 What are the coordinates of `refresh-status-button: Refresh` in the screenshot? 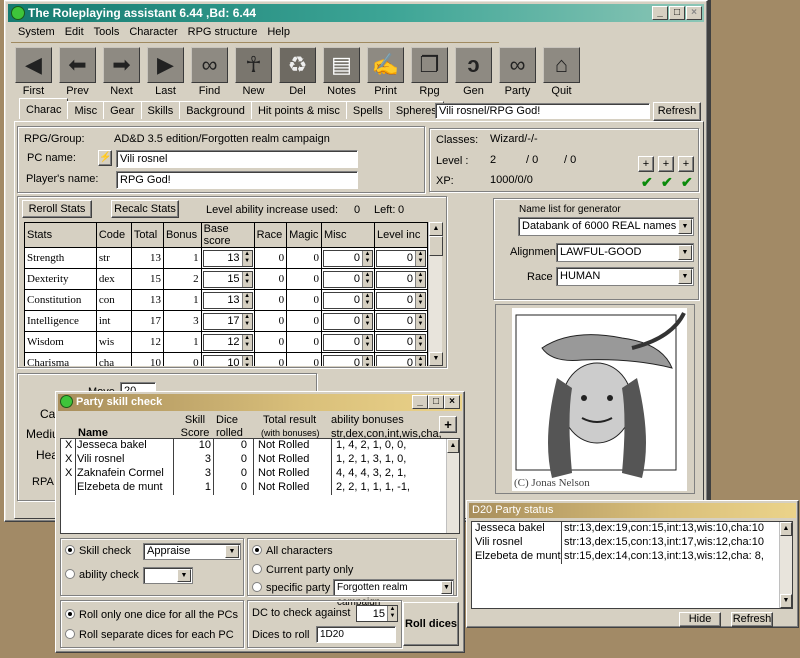 It's located at (752, 619).